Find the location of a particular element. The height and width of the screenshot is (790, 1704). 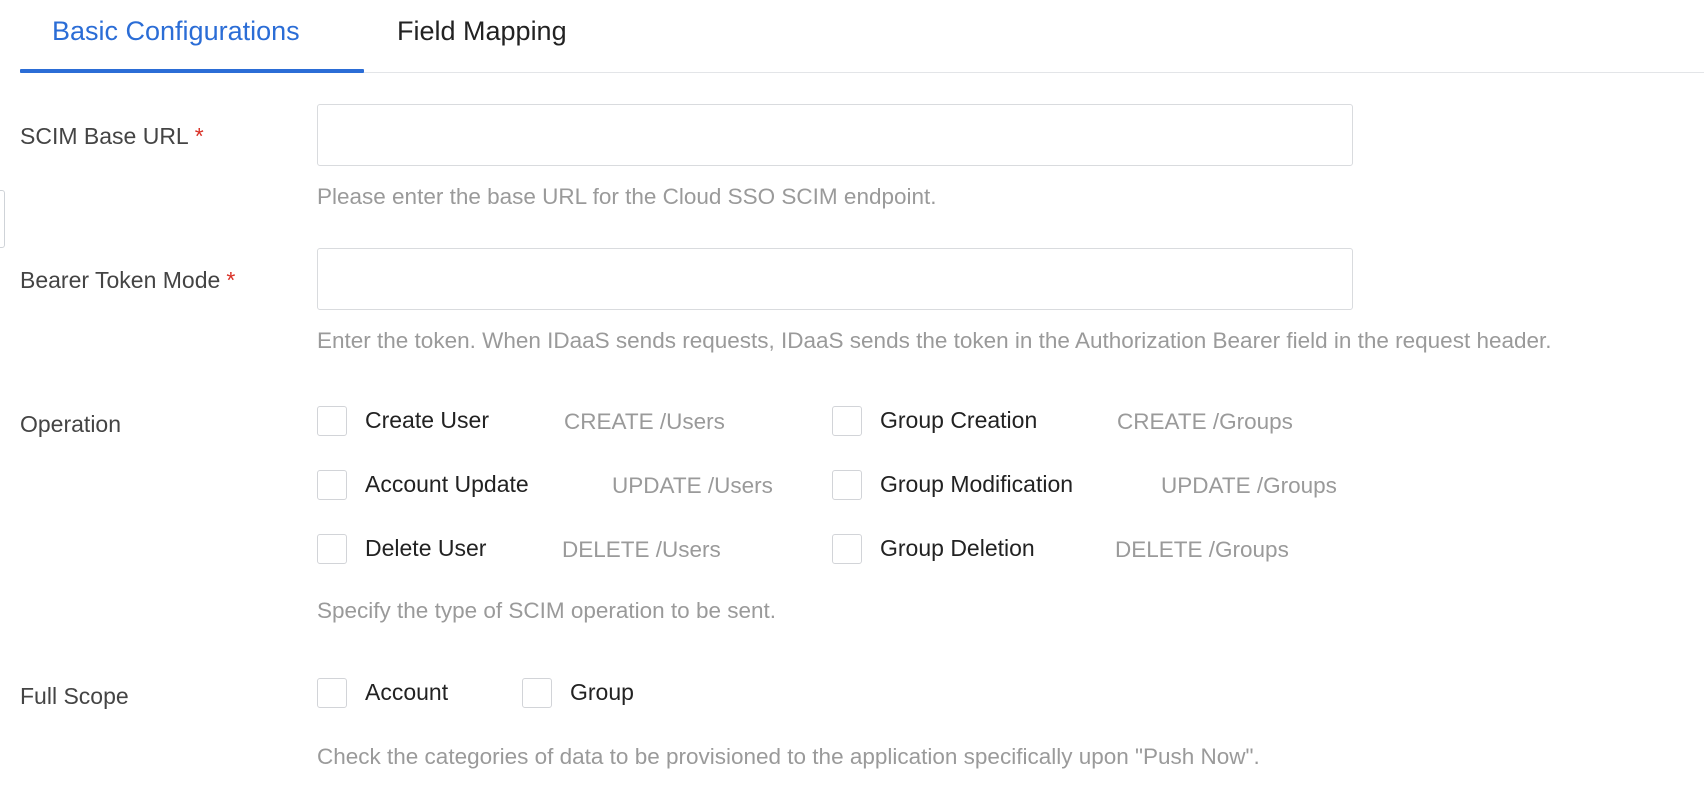

account-checkbox is located at coordinates (332, 693).